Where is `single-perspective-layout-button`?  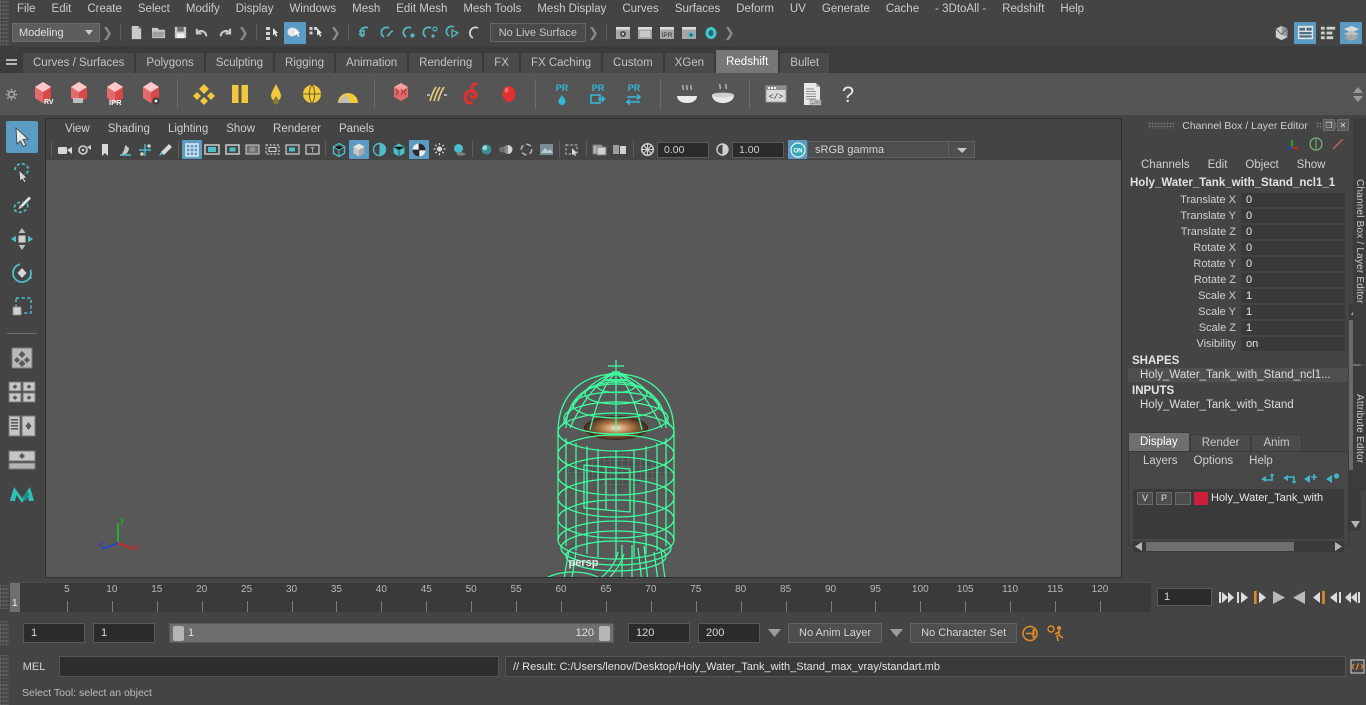 single-perspective-layout-button is located at coordinates (22, 392).